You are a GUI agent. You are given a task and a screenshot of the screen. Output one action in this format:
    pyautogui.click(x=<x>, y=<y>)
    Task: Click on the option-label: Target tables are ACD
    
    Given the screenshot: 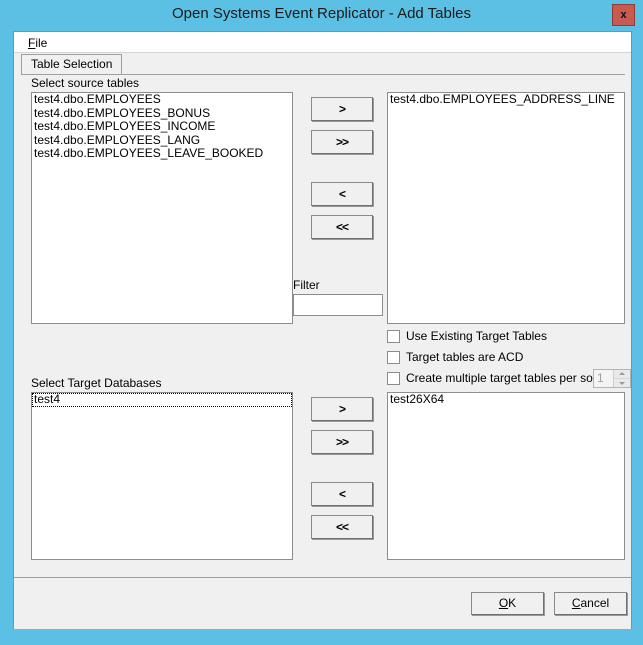 What is the action you would take?
    pyautogui.click(x=465, y=357)
    